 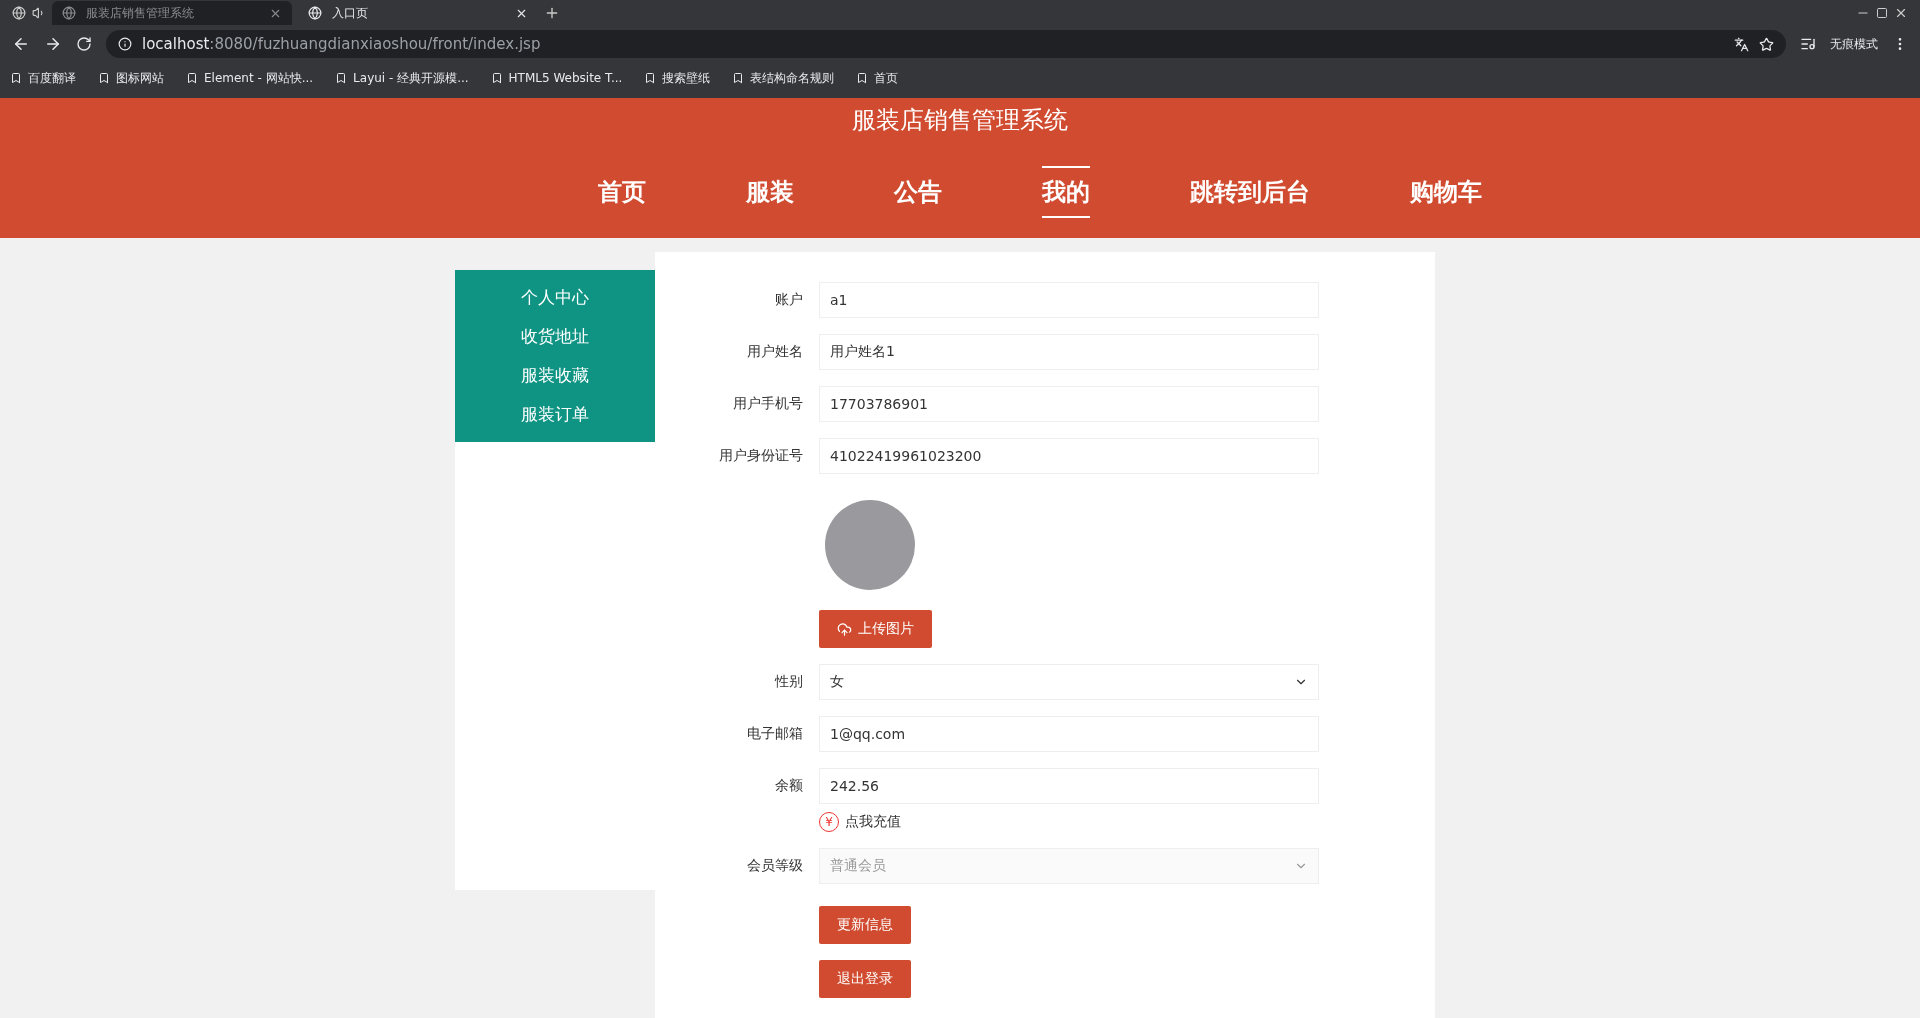 What do you see at coordinates (1446, 192) in the screenshot?
I see `nav-link: 购物车` at bounding box center [1446, 192].